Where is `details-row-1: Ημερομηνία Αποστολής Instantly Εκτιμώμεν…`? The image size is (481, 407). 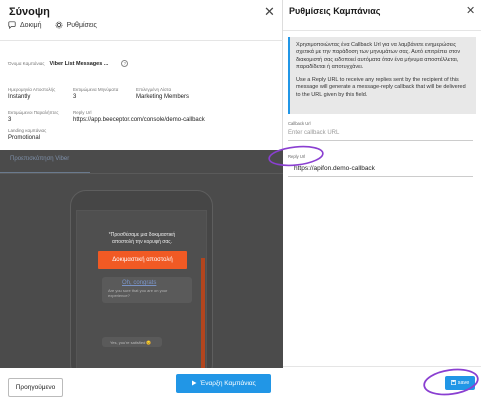
details-row-1: Ημερομηνία Αποστολής Instantly Εκτιμώμεν… is located at coordinates (98, 93).